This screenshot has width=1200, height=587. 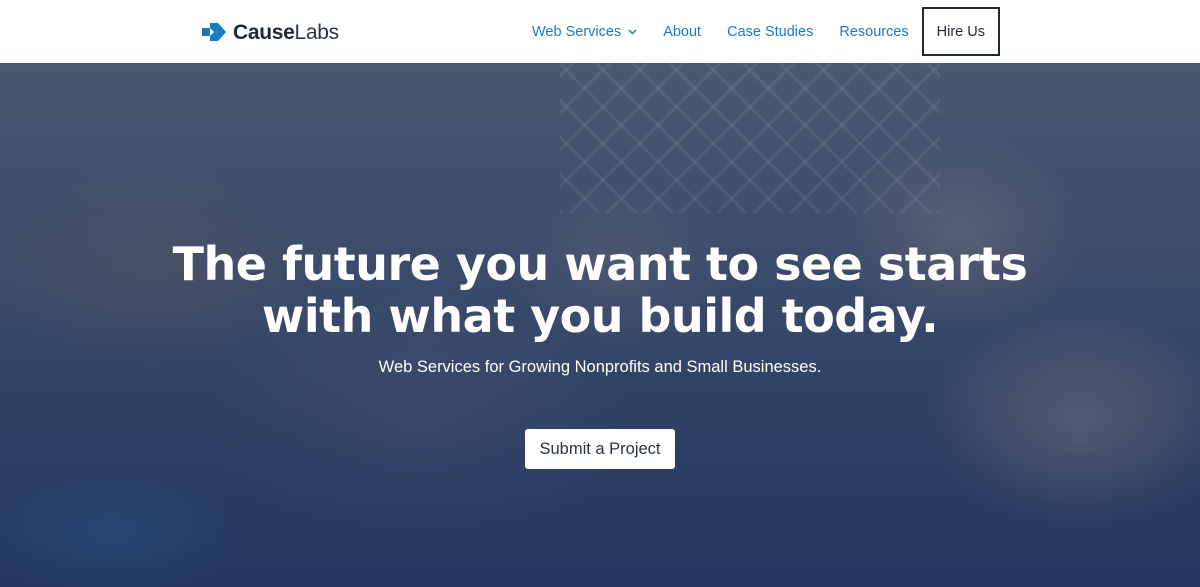 I want to click on nav-item-case-studies: Case Studies, so click(x=770, y=32).